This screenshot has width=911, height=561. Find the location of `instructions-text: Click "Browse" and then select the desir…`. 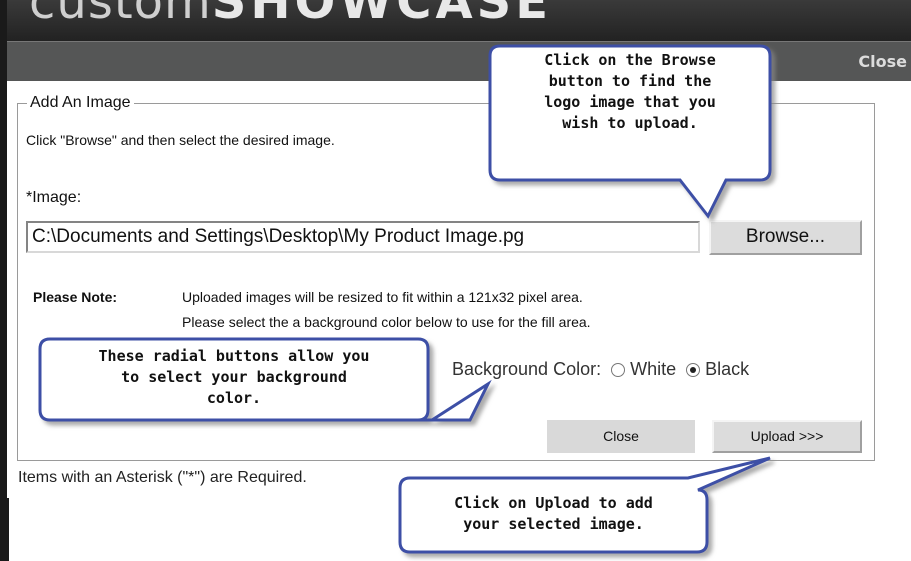

instructions-text: Click "Browse" and then select the desir… is located at coordinates (180, 140).